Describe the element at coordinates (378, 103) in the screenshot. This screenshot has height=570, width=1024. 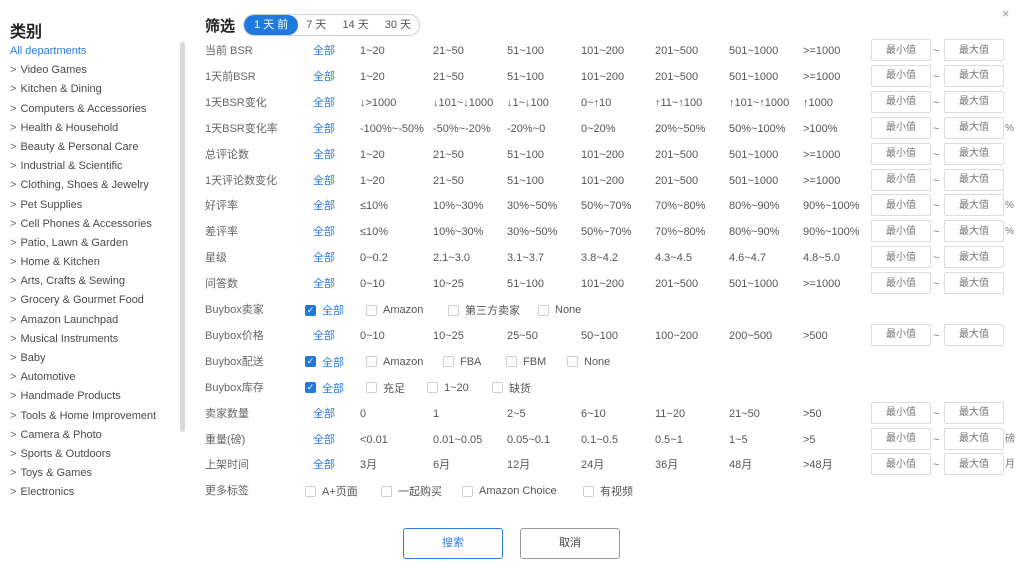
I see `filter-option: ↓>1000` at that location.